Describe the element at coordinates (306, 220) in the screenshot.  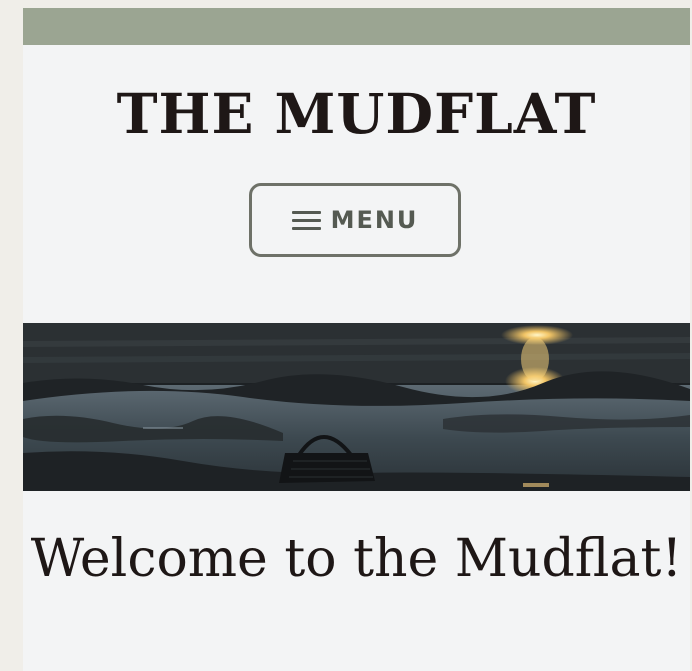
I see `hamburger-icon` at that location.